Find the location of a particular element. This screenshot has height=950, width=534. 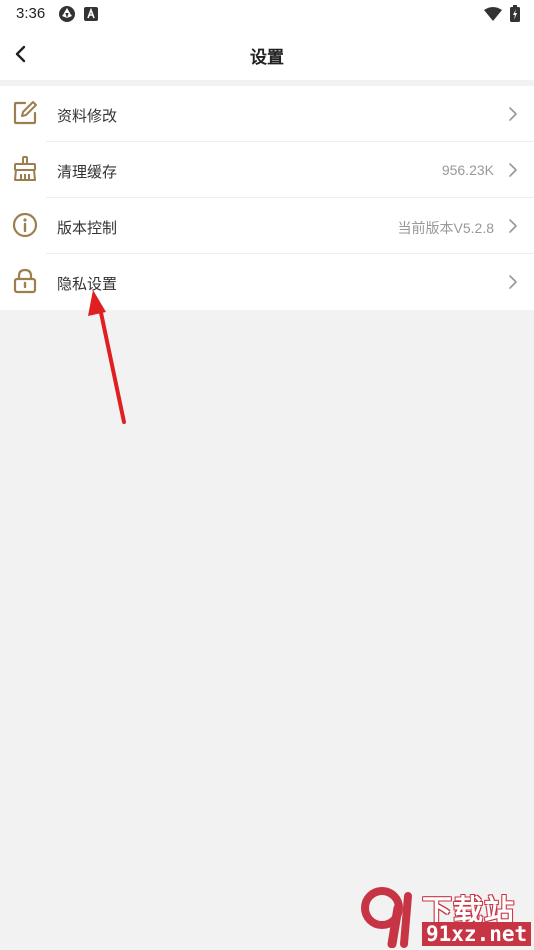

watermark-bottom-text: 91xz.net is located at coordinates (477, 934).